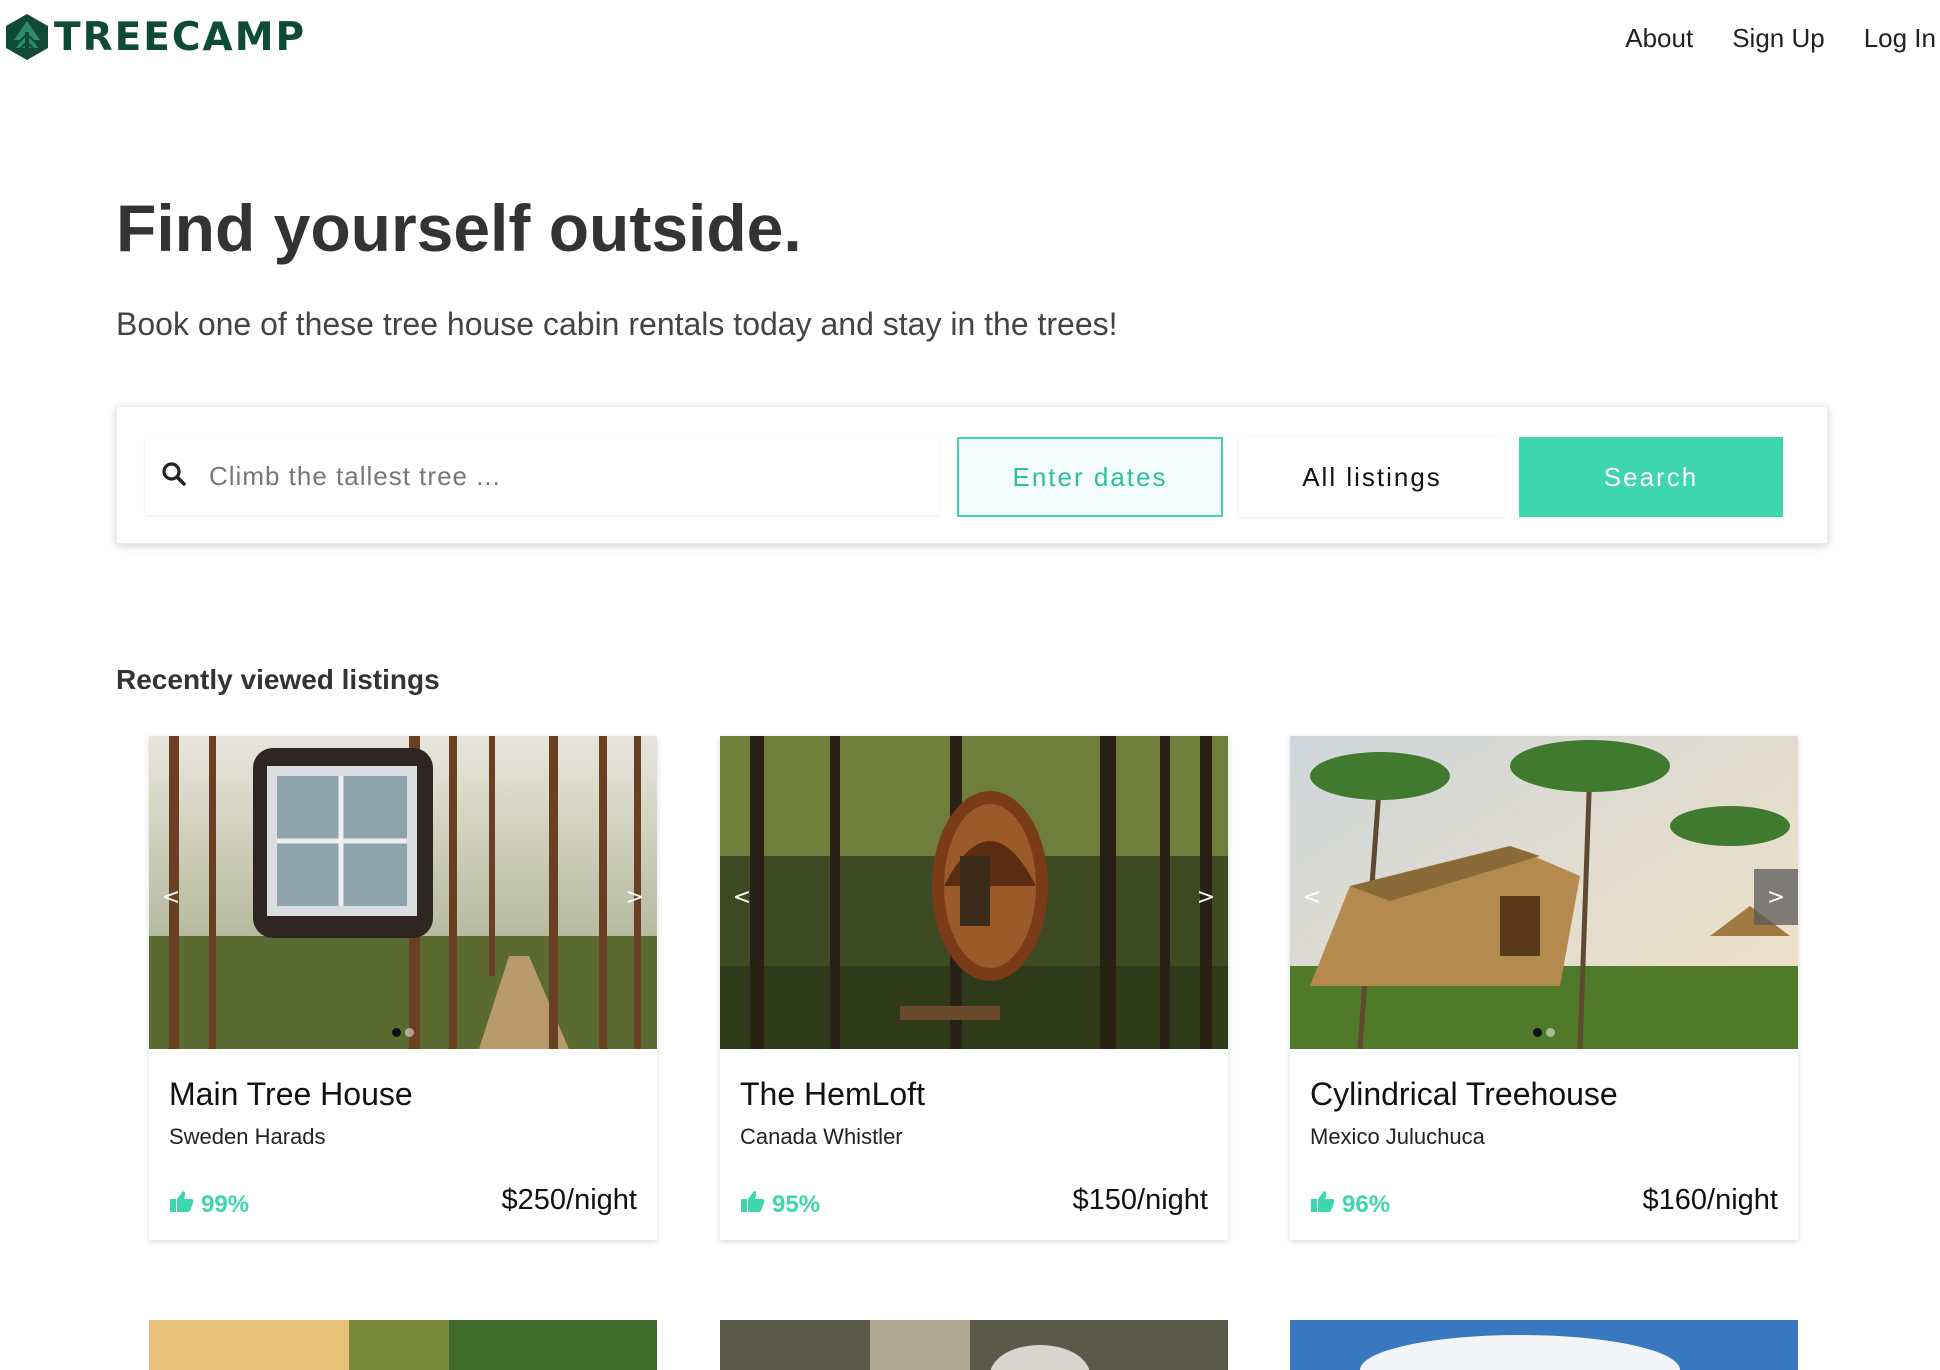 This screenshot has width=1940, height=1370. I want to click on listing-name: Main Tree House, so click(291, 1094).